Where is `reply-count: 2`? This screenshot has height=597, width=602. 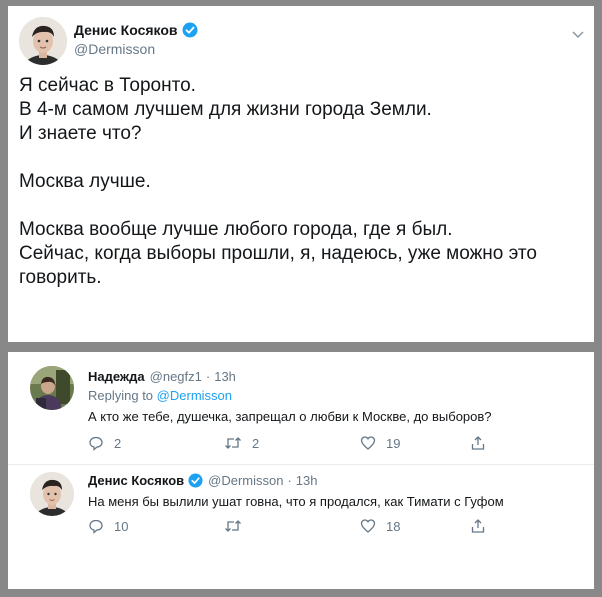 reply-count: 2 is located at coordinates (118, 443).